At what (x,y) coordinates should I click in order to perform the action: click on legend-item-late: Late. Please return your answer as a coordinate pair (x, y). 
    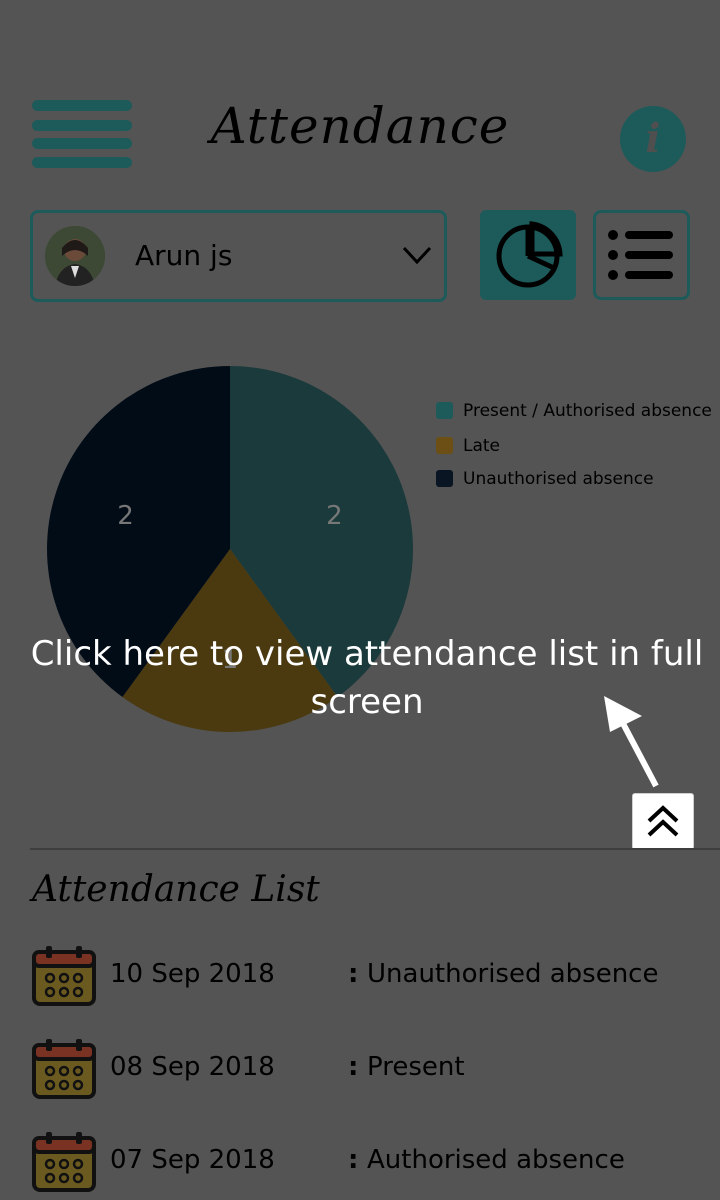
    Looking at the image, I should click on (468, 446).